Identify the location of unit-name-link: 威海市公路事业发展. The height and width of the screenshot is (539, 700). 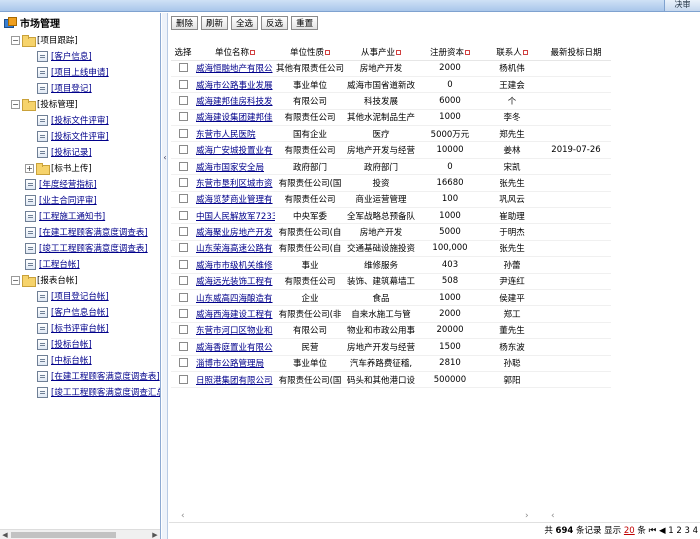
(235, 85).